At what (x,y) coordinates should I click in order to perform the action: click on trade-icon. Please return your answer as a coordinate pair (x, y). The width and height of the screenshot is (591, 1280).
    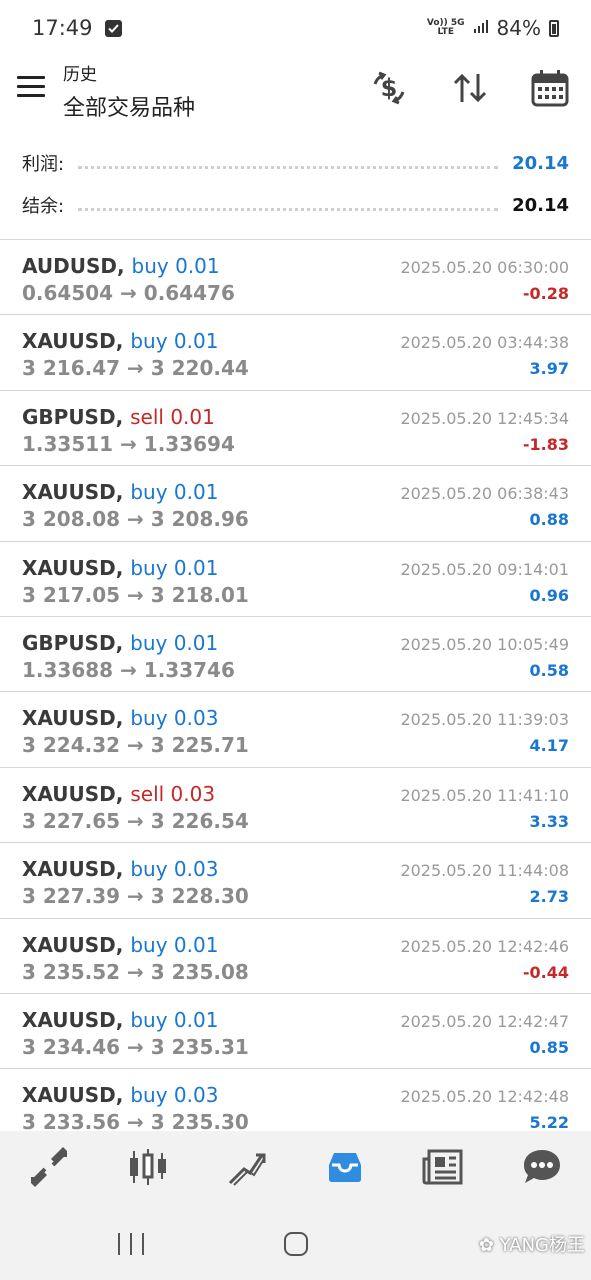
    Looking at the image, I should click on (246, 1167).